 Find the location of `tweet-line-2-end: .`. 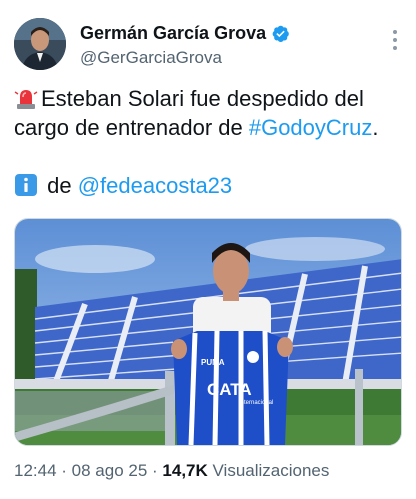

tweet-line-2-end: . is located at coordinates (375, 127).